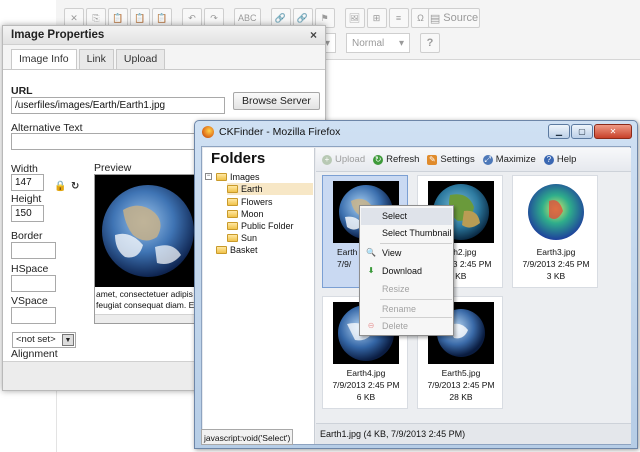  I want to click on image-button: 🖼, so click(354, 18).